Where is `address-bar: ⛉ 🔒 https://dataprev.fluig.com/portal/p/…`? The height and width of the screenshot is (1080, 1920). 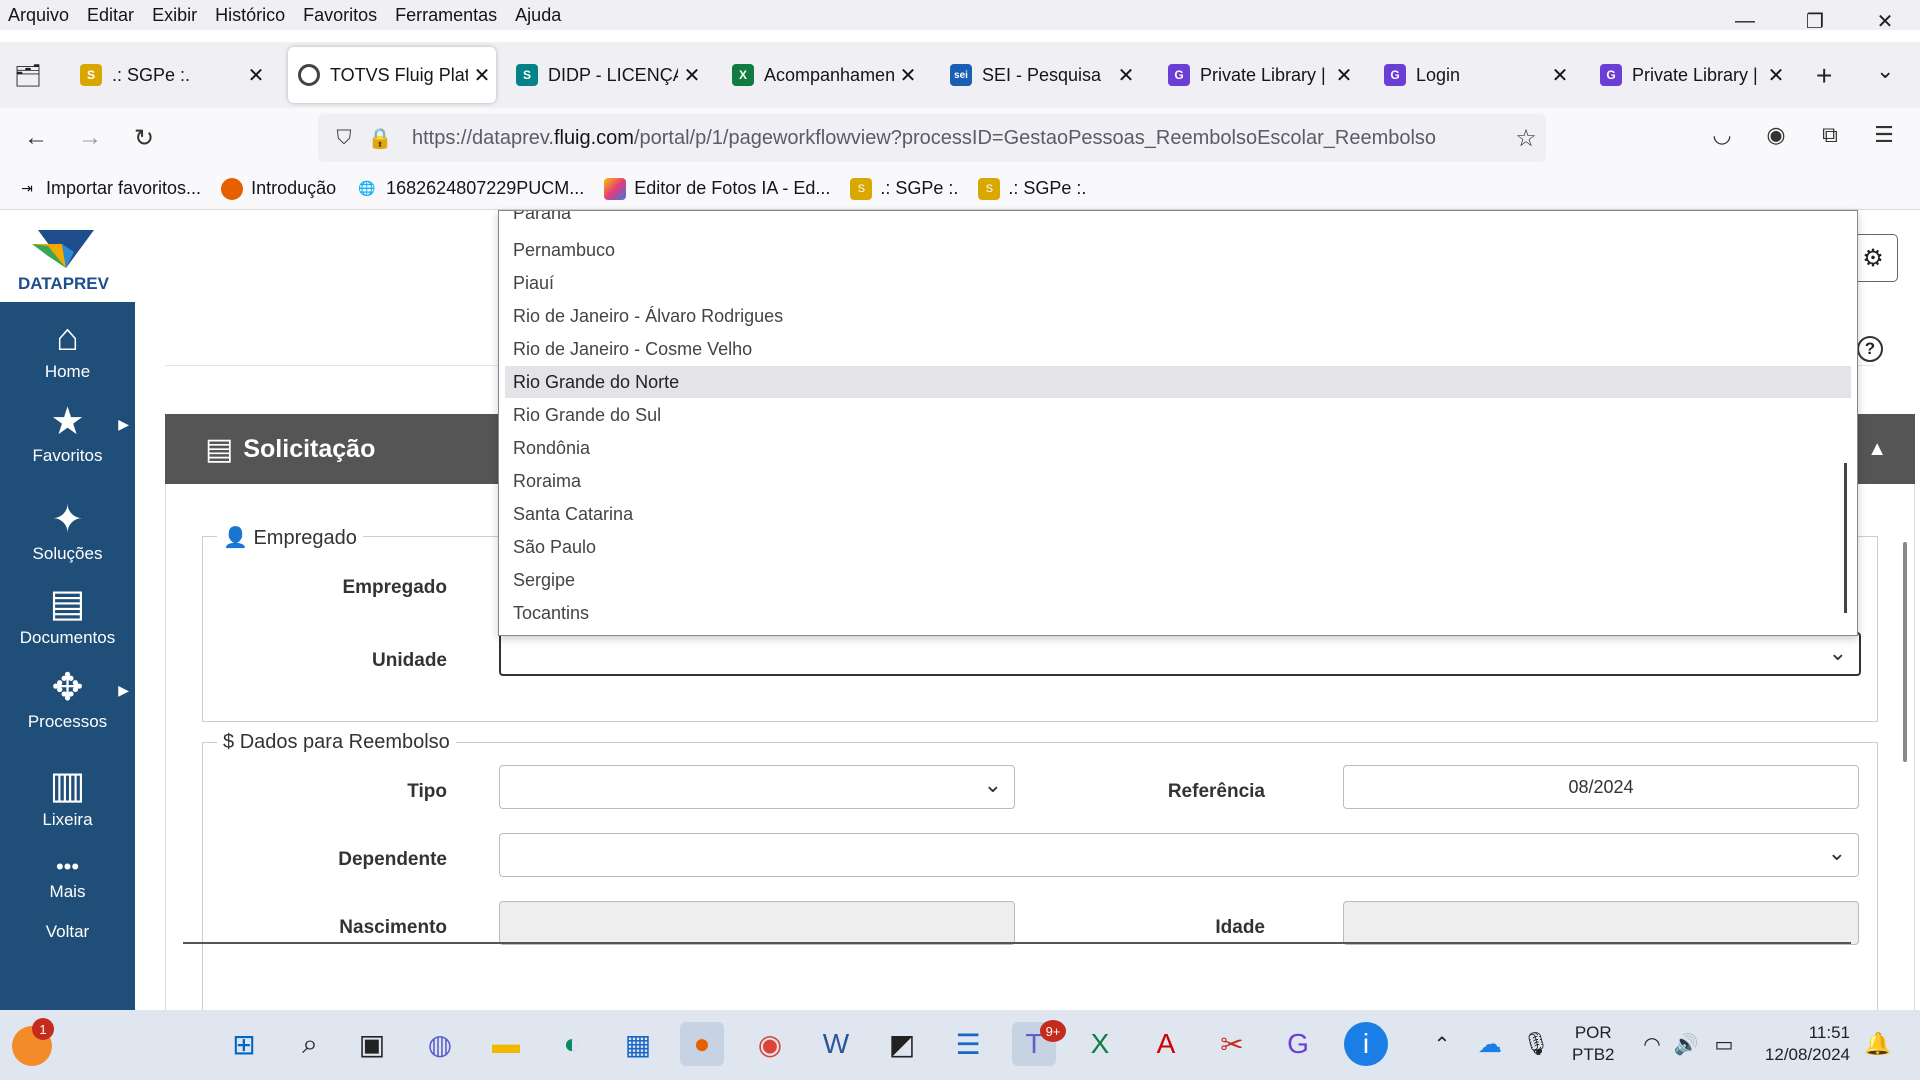 address-bar: ⛉ 🔒 https://dataprev.fluig.com/portal/p/… is located at coordinates (932, 138).